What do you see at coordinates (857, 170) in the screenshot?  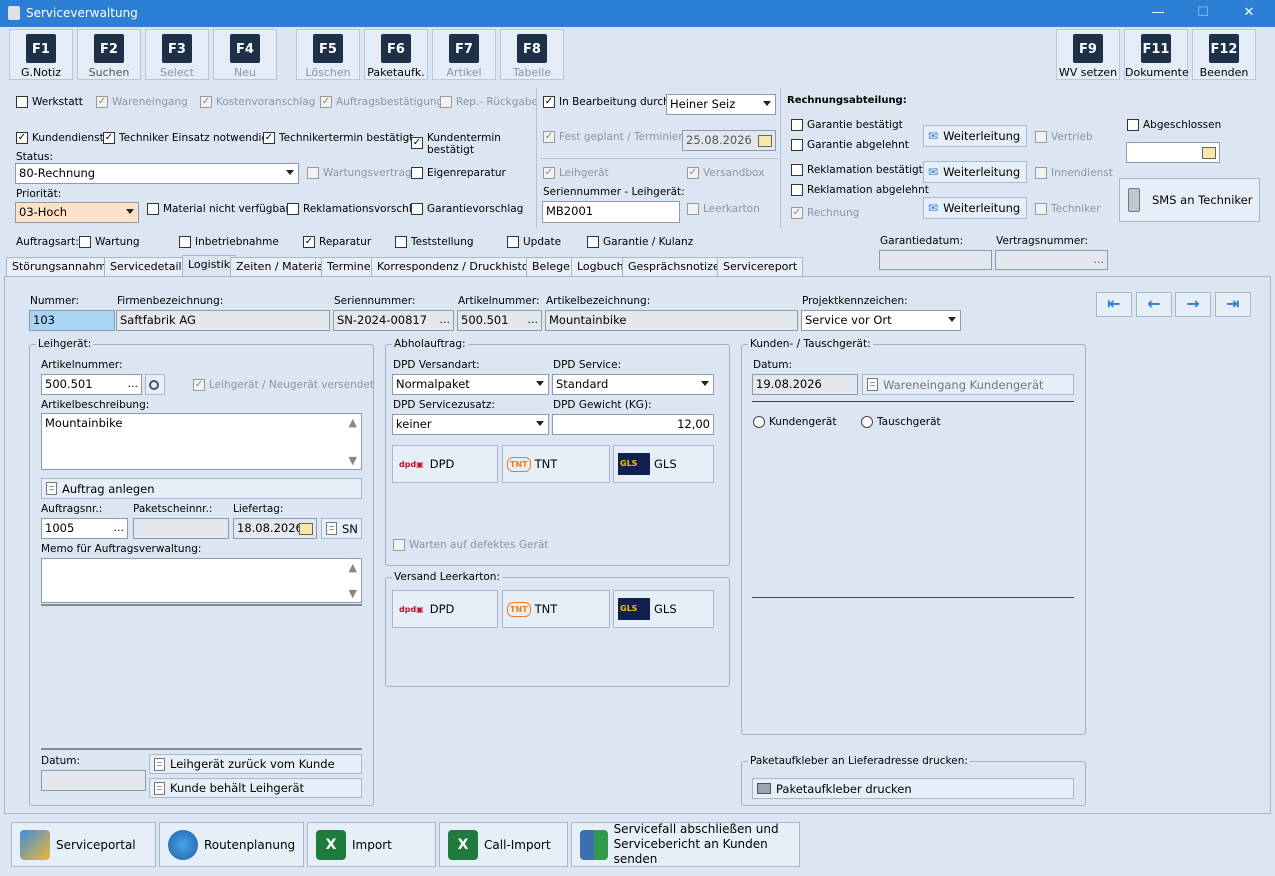 I see `reklamation-bestaetigt-checkbox: Reklamation bestätigt` at bounding box center [857, 170].